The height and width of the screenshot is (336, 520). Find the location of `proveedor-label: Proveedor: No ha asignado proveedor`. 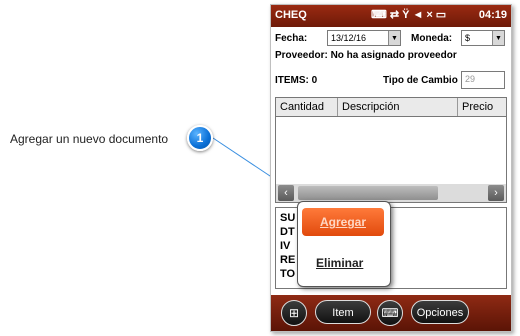

proveedor-label: Proveedor: No ha asignado proveedor is located at coordinates (366, 55).